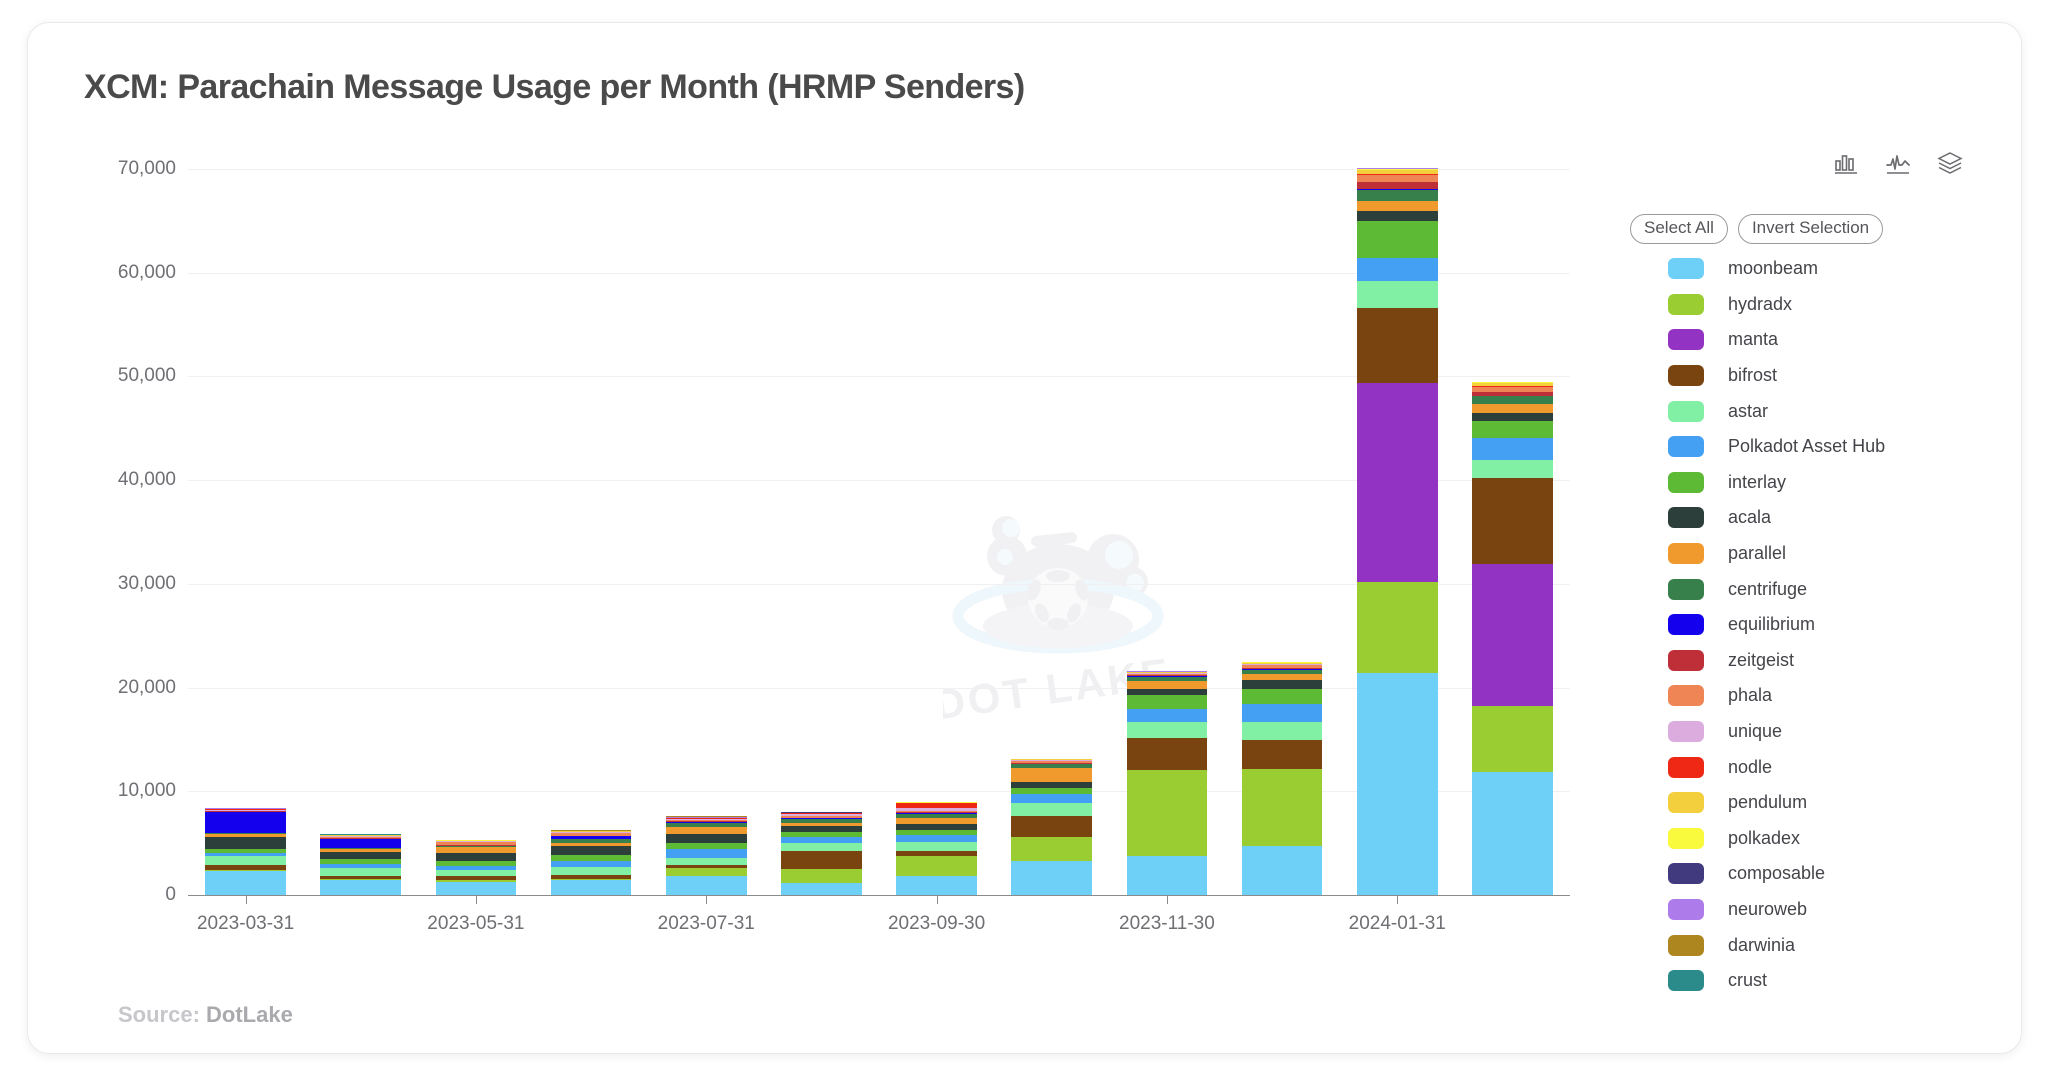 Image resolution: width=2048 pixels, height=1076 pixels. Describe the element at coordinates (1757, 376) in the screenshot. I see `legend-item-bifrost: bifrost` at that location.